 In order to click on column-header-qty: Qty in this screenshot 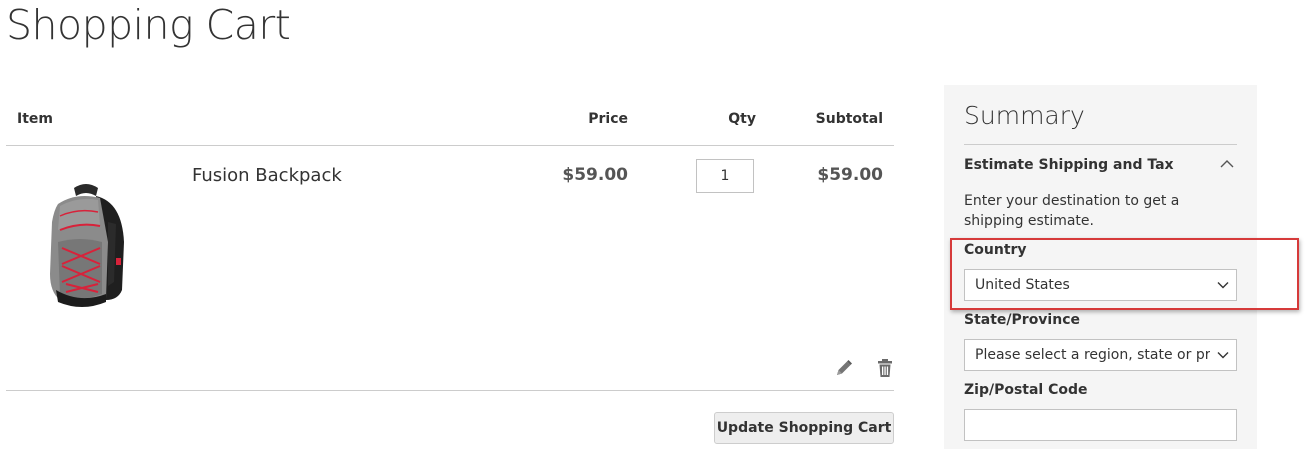, I will do `click(742, 119)`.